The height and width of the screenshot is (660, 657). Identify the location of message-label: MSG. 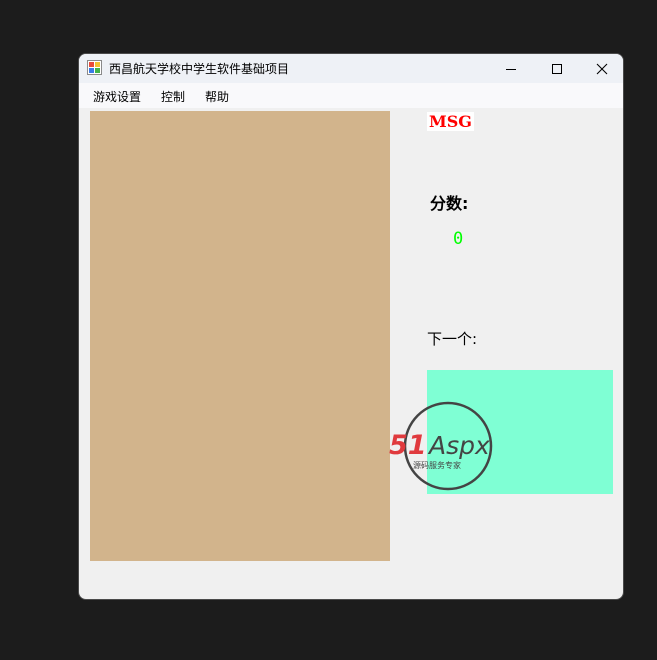
(450, 121).